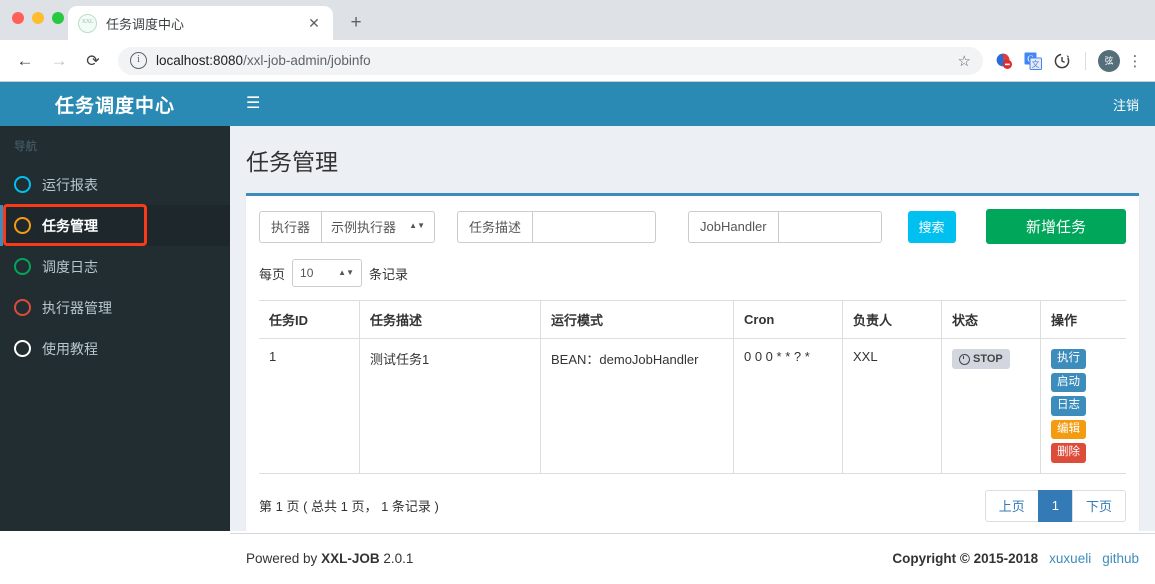 Image resolution: width=1155 pixels, height=584 pixels. Describe the element at coordinates (1083, 319) in the screenshot. I see `col-operations: 操作` at that location.